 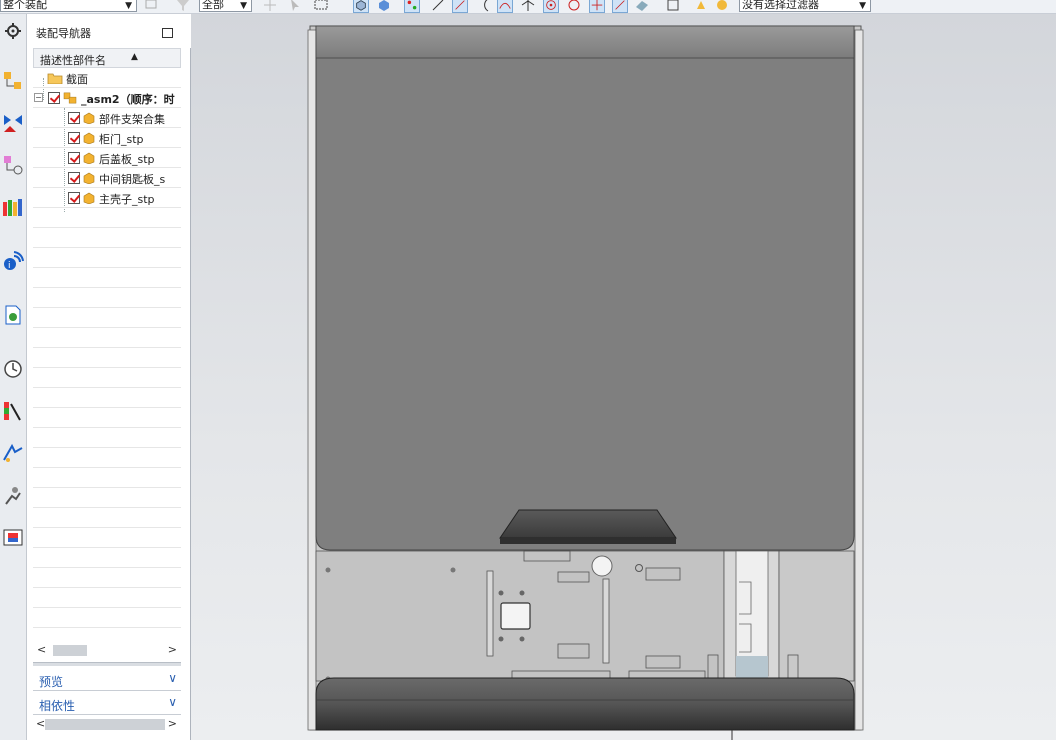 What do you see at coordinates (13, 315) in the screenshot?
I see `web-browser-icon` at bounding box center [13, 315].